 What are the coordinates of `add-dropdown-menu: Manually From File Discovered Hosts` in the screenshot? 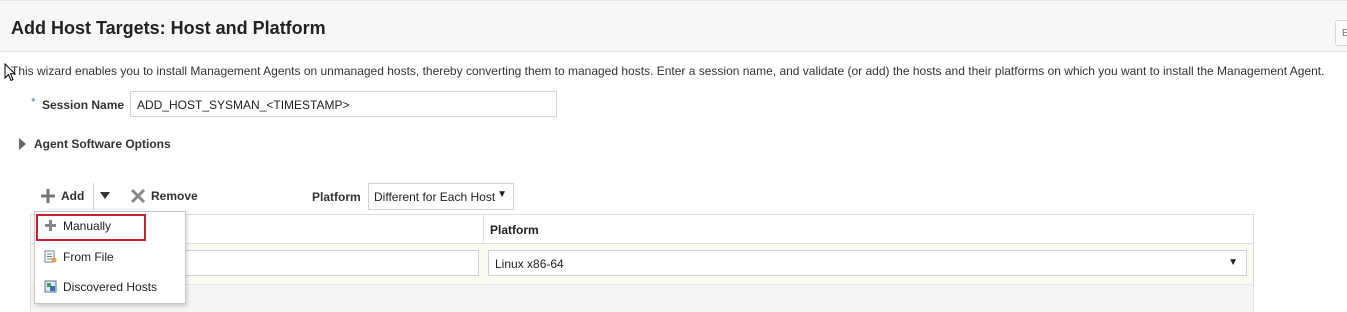 It's located at (110, 257).